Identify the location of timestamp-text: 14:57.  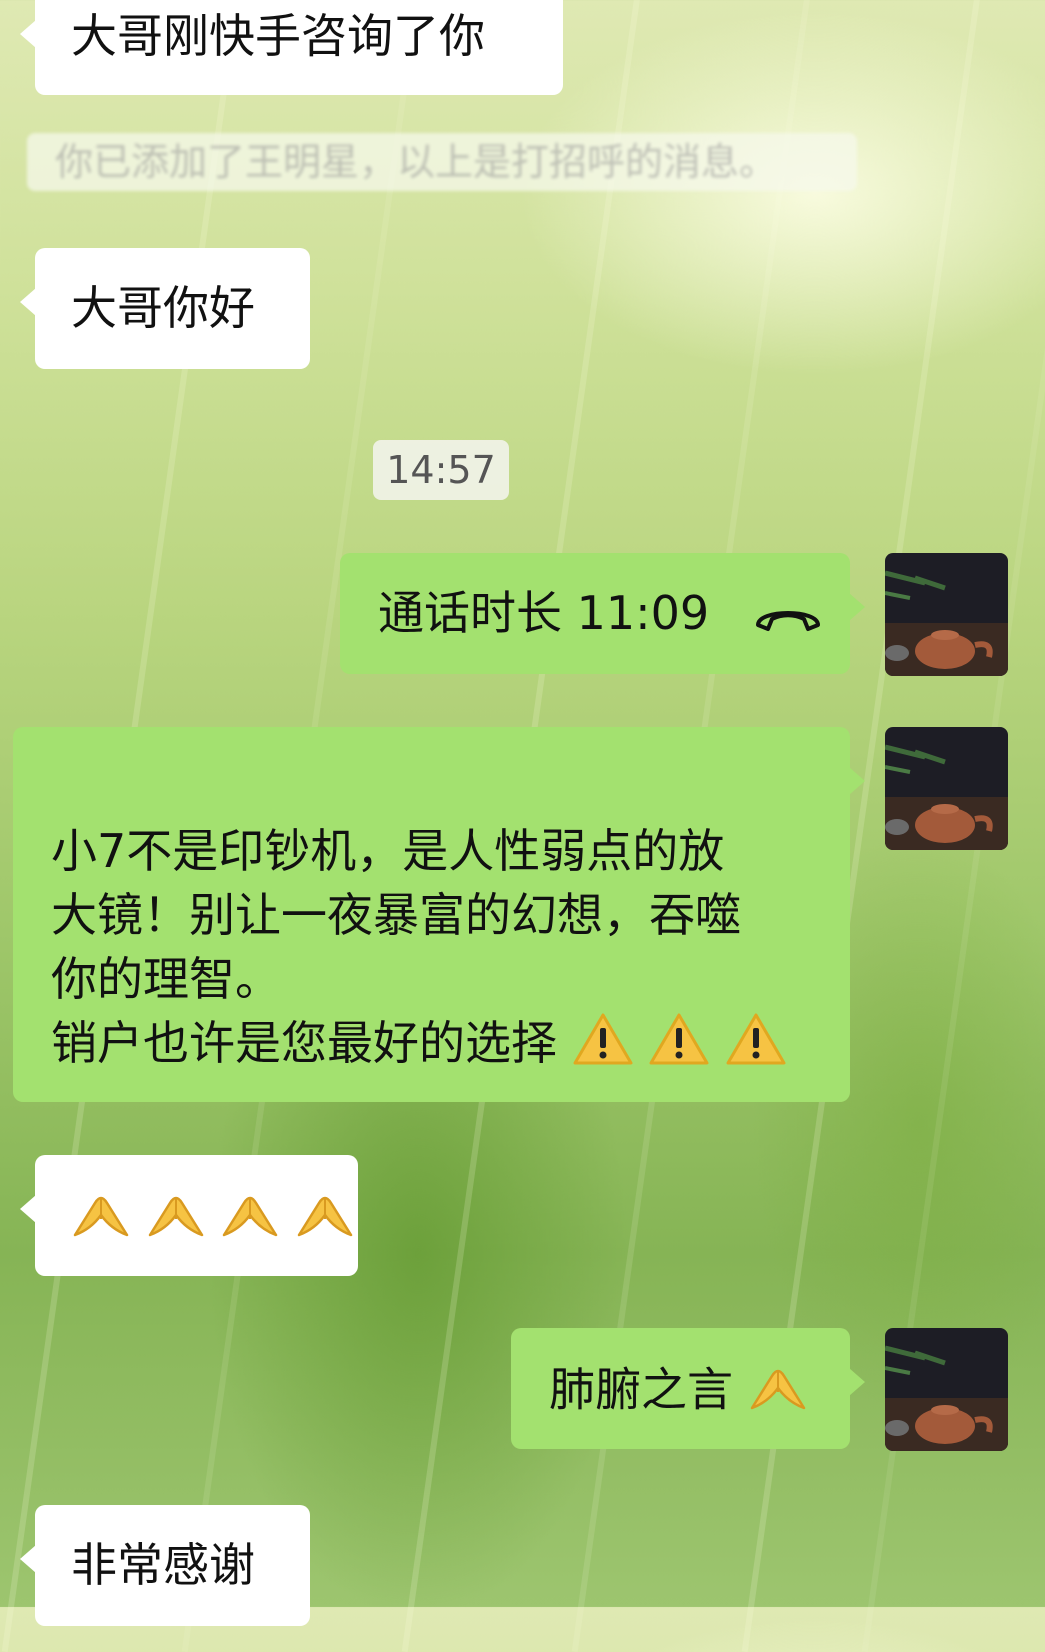
(441, 470).